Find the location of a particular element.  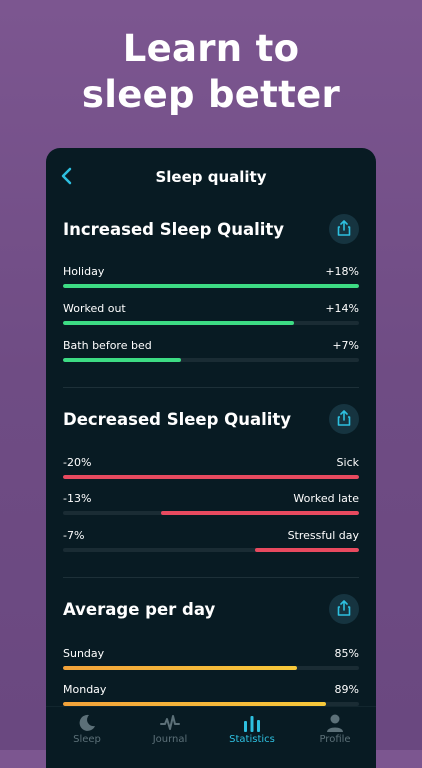

tab-label: Journal is located at coordinates (170, 739).